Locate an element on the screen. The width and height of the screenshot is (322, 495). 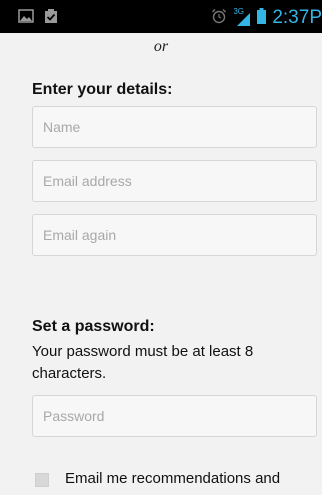
signal-3g-icon: 3G is located at coordinates (242, 17).